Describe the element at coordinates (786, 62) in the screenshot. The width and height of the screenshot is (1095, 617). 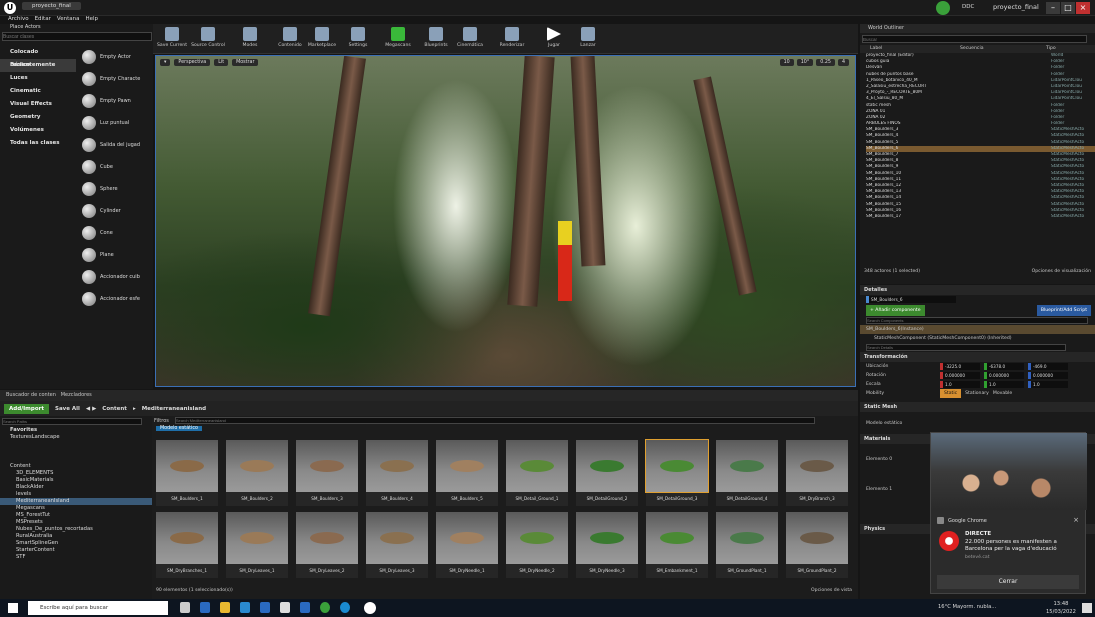
I see `grid-snap-value: 10` at that location.